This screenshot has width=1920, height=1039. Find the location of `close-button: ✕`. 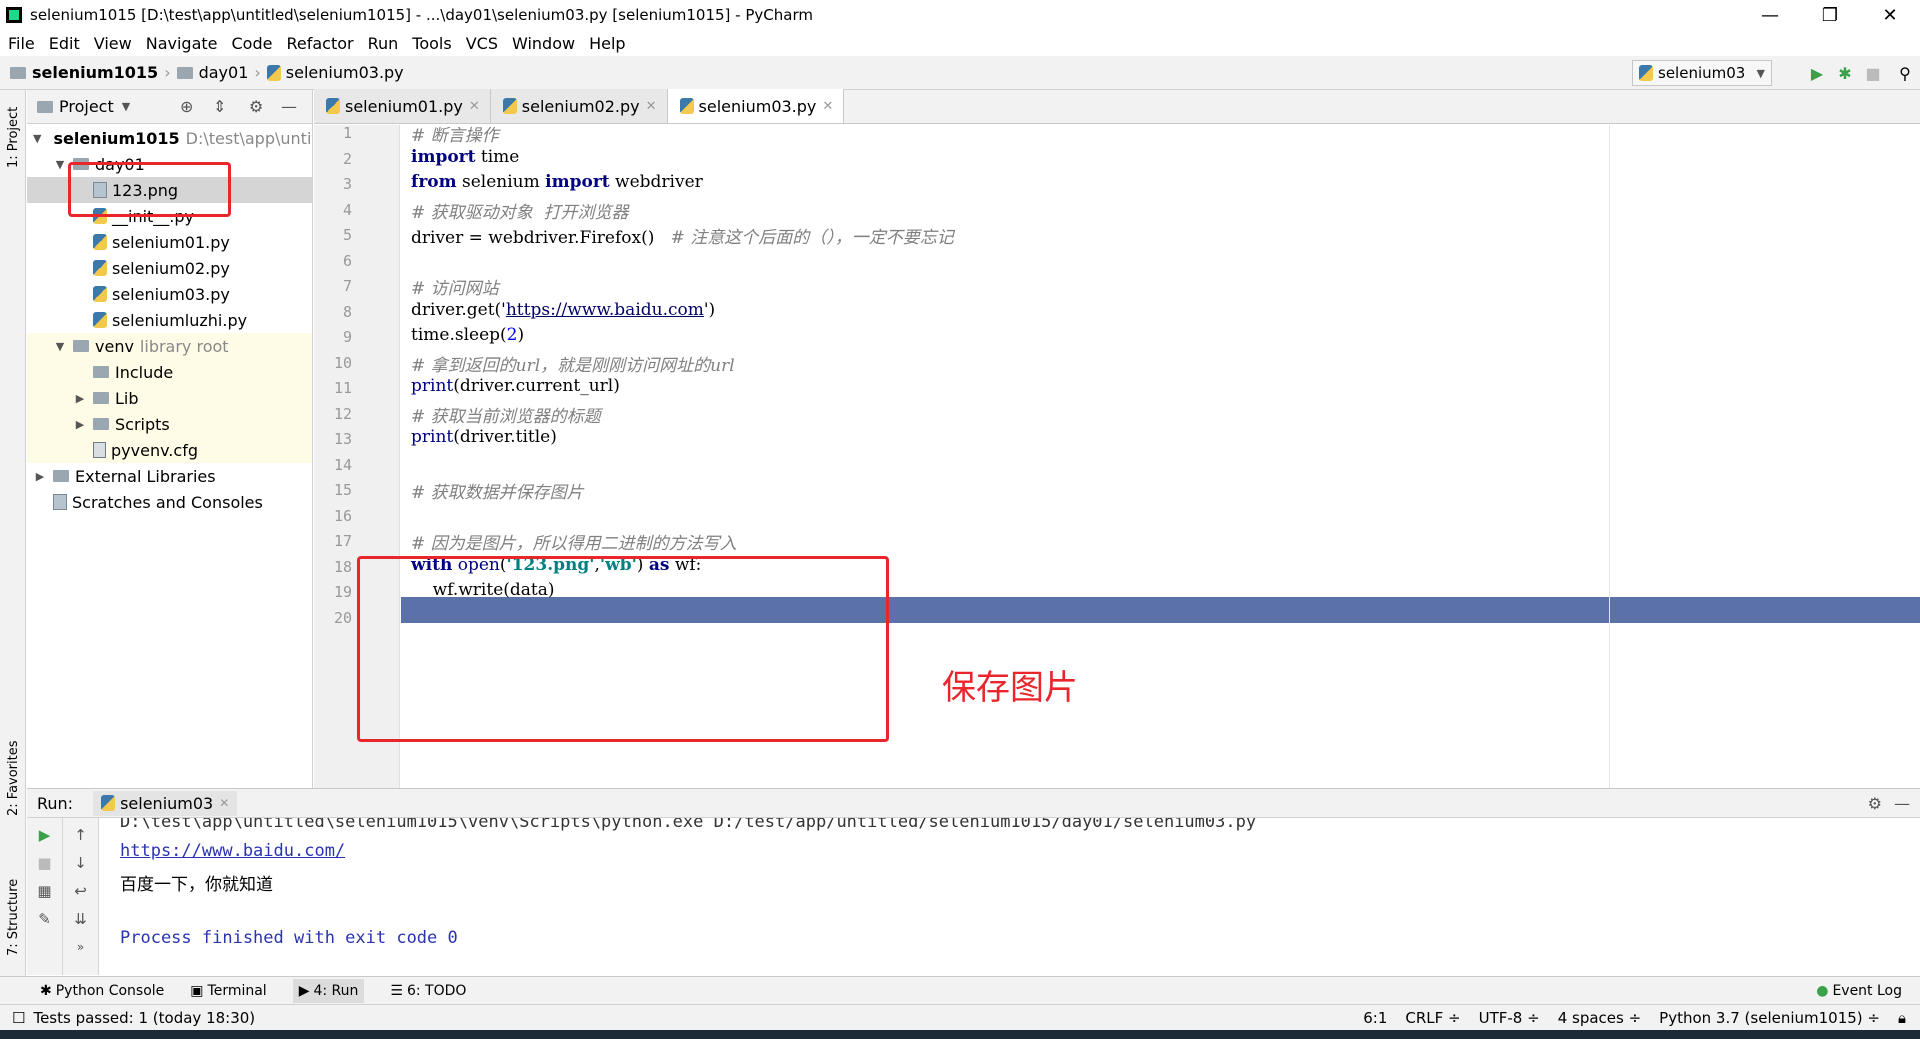

close-button: ✕ is located at coordinates (1890, 15).